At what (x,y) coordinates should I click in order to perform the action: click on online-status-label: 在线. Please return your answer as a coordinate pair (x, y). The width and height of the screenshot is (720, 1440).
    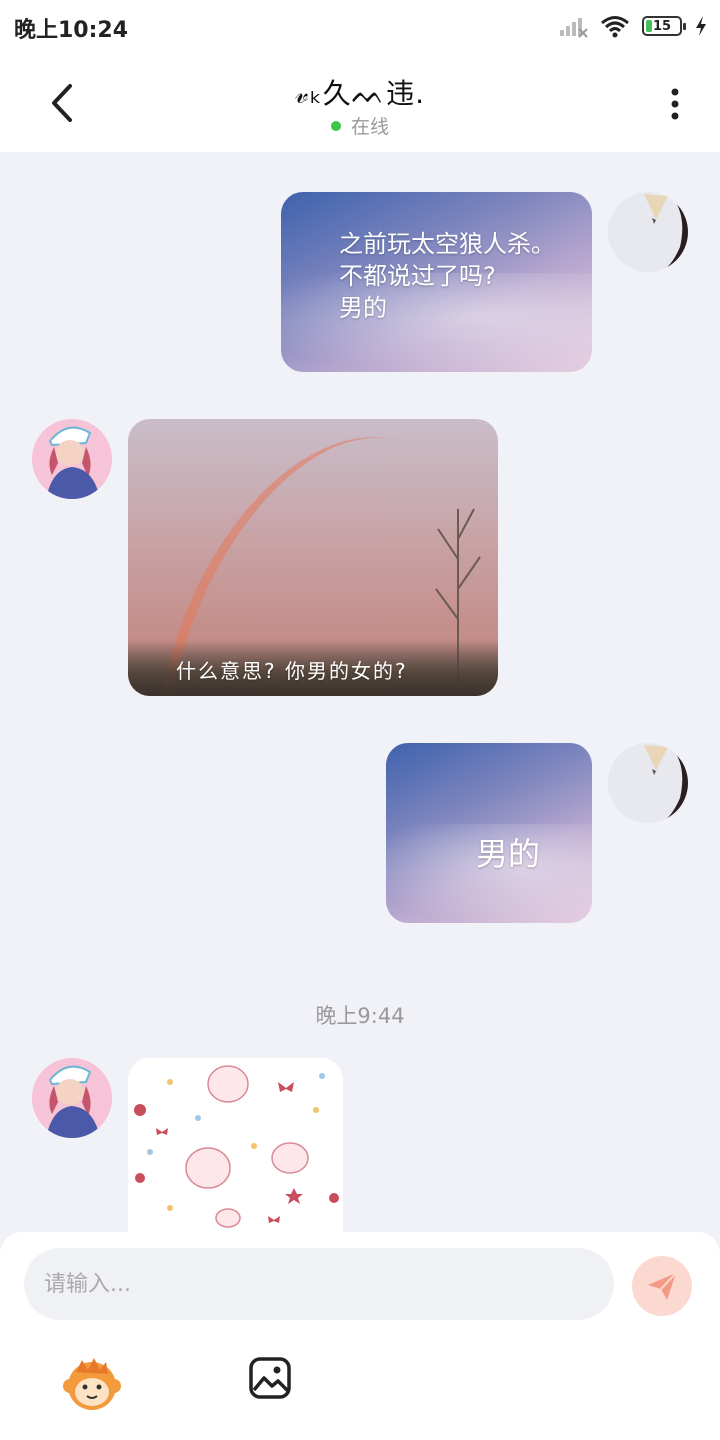
    Looking at the image, I should click on (369, 127).